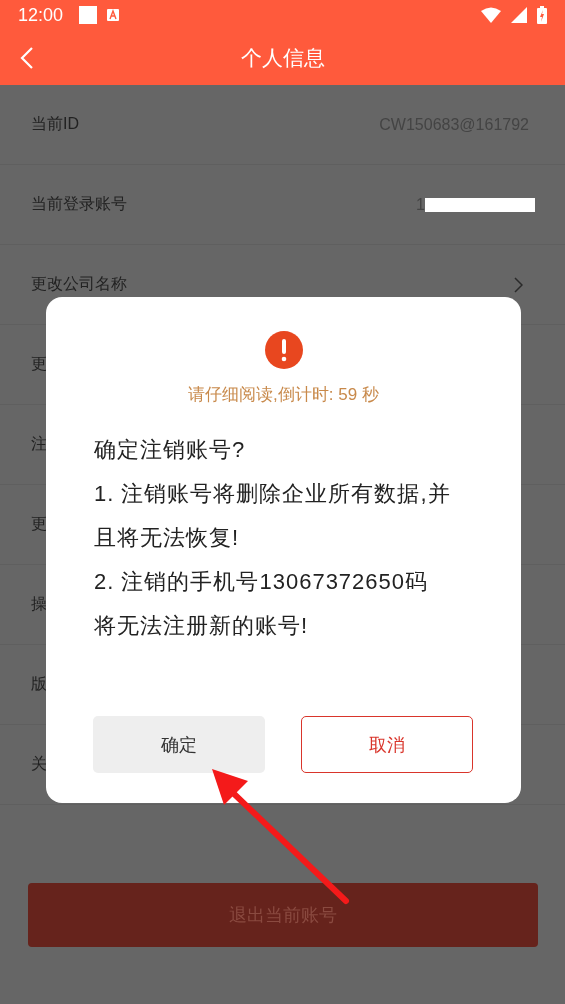 This screenshot has width=565, height=1004. I want to click on cancel-button: 取消, so click(387, 744).